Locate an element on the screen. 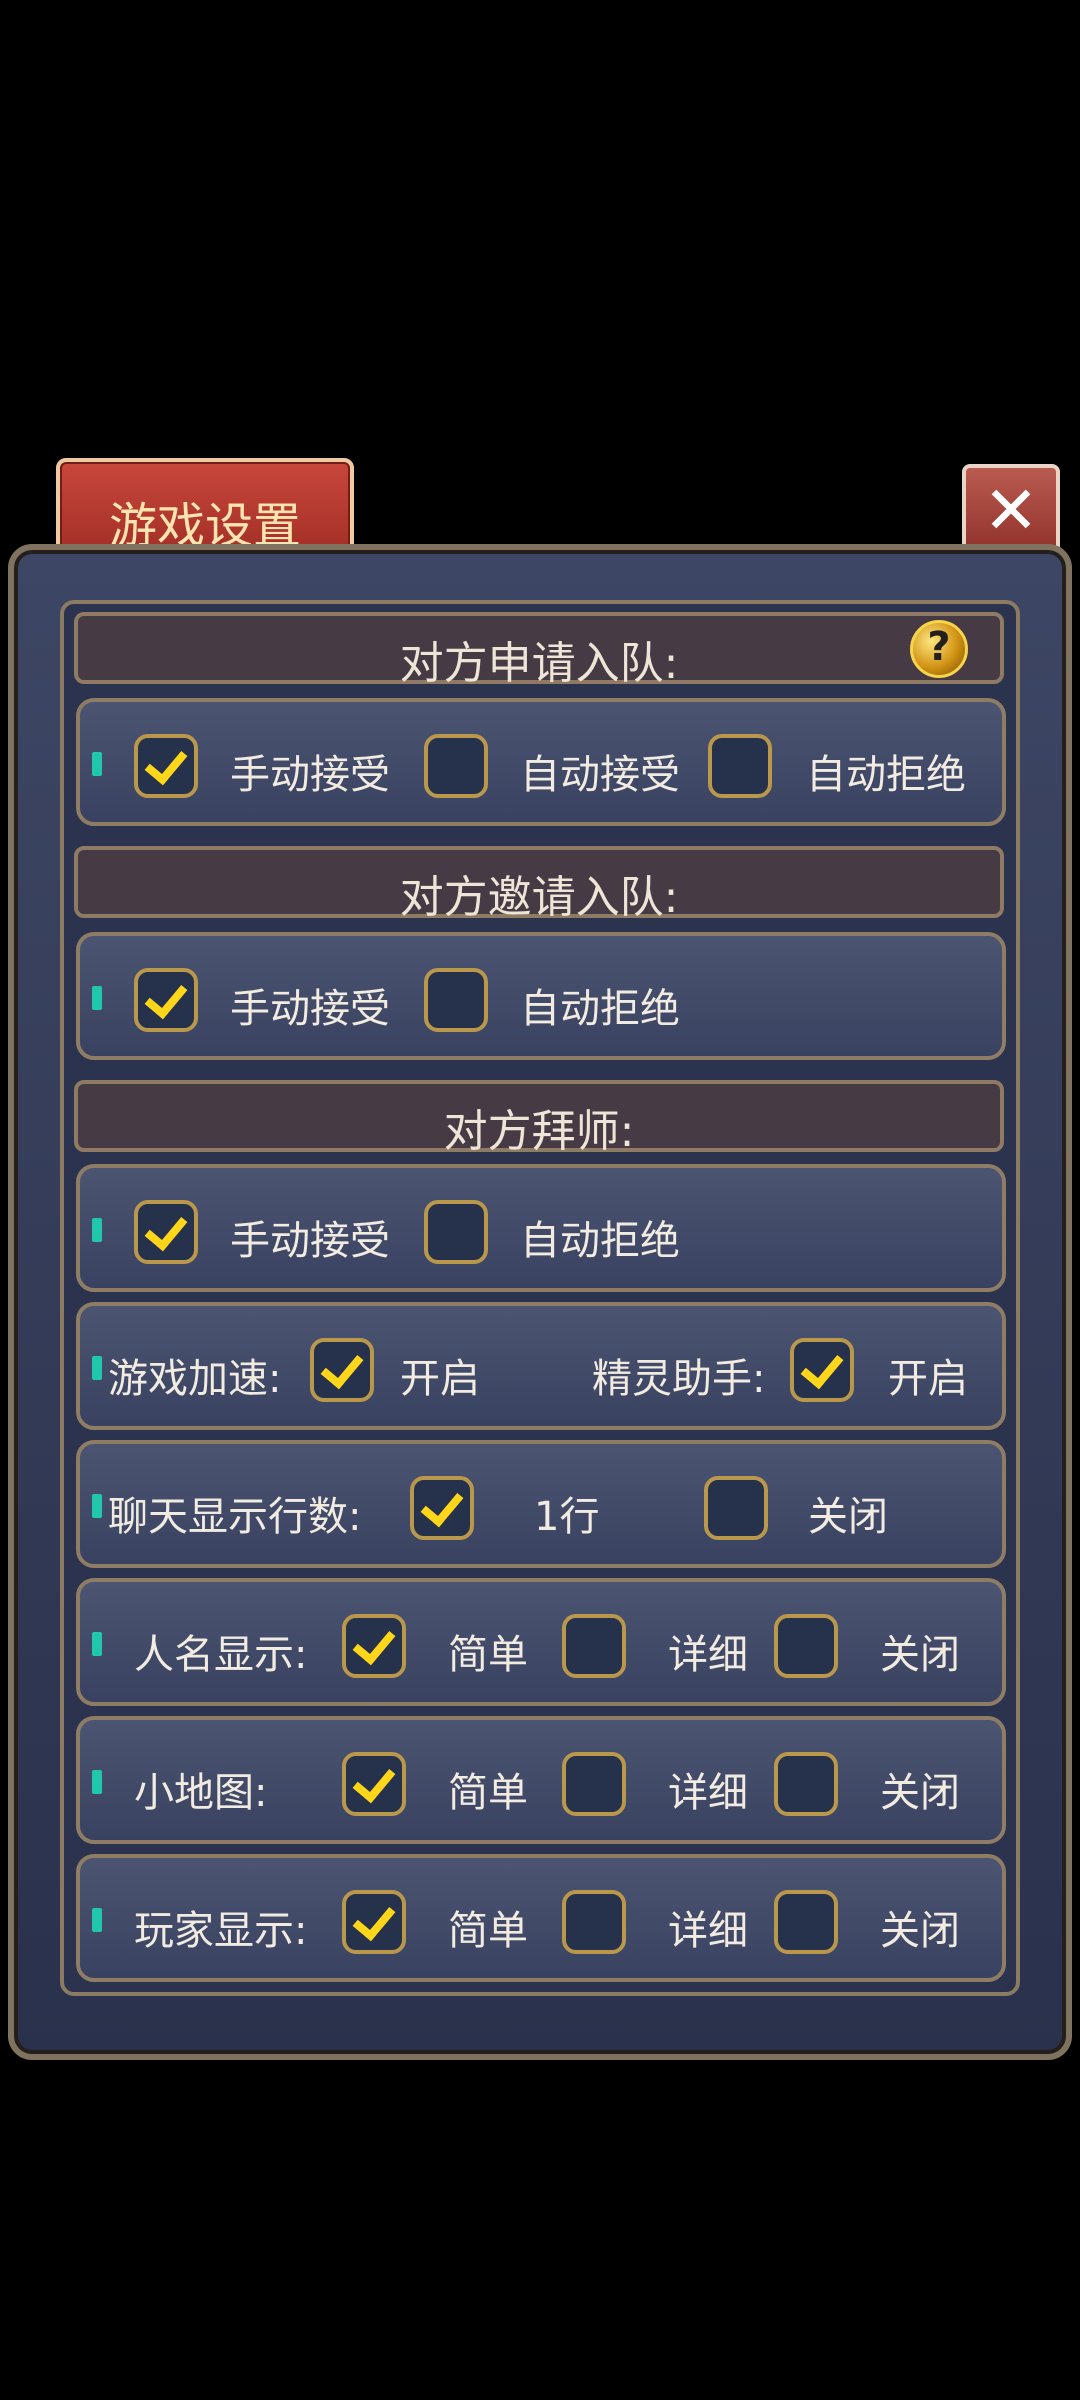  name-simple-label: 简单 is located at coordinates (488, 1655).